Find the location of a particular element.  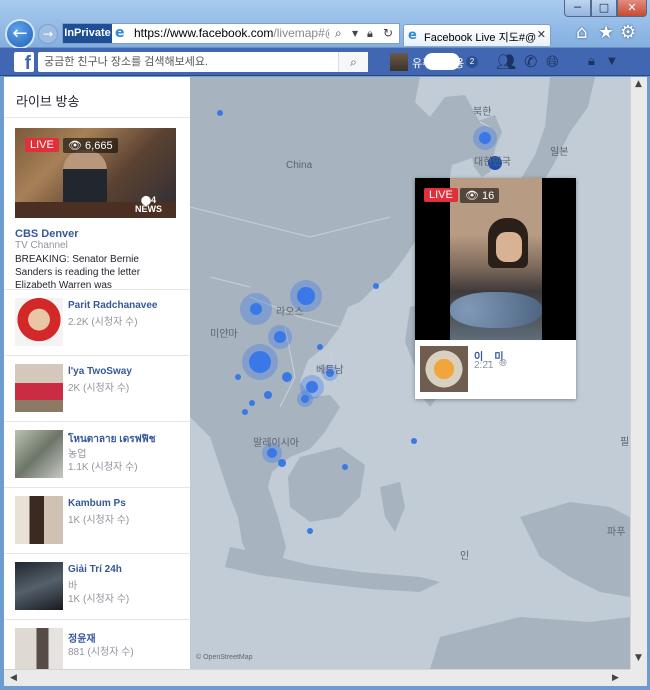

inprivate-badge: InPrivate is located at coordinates (87, 33).